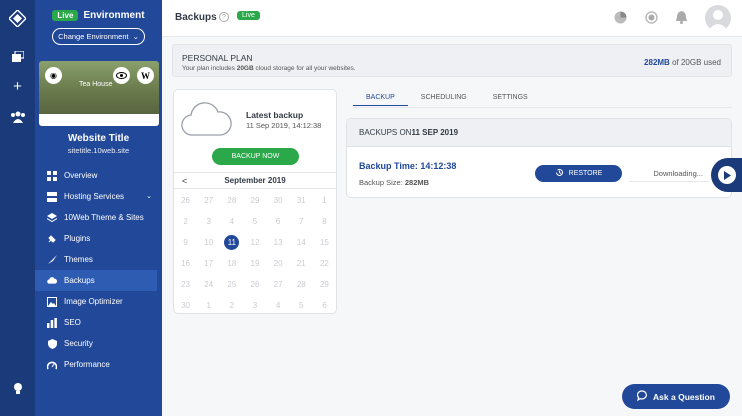  I want to click on users-icon, so click(17, 116).